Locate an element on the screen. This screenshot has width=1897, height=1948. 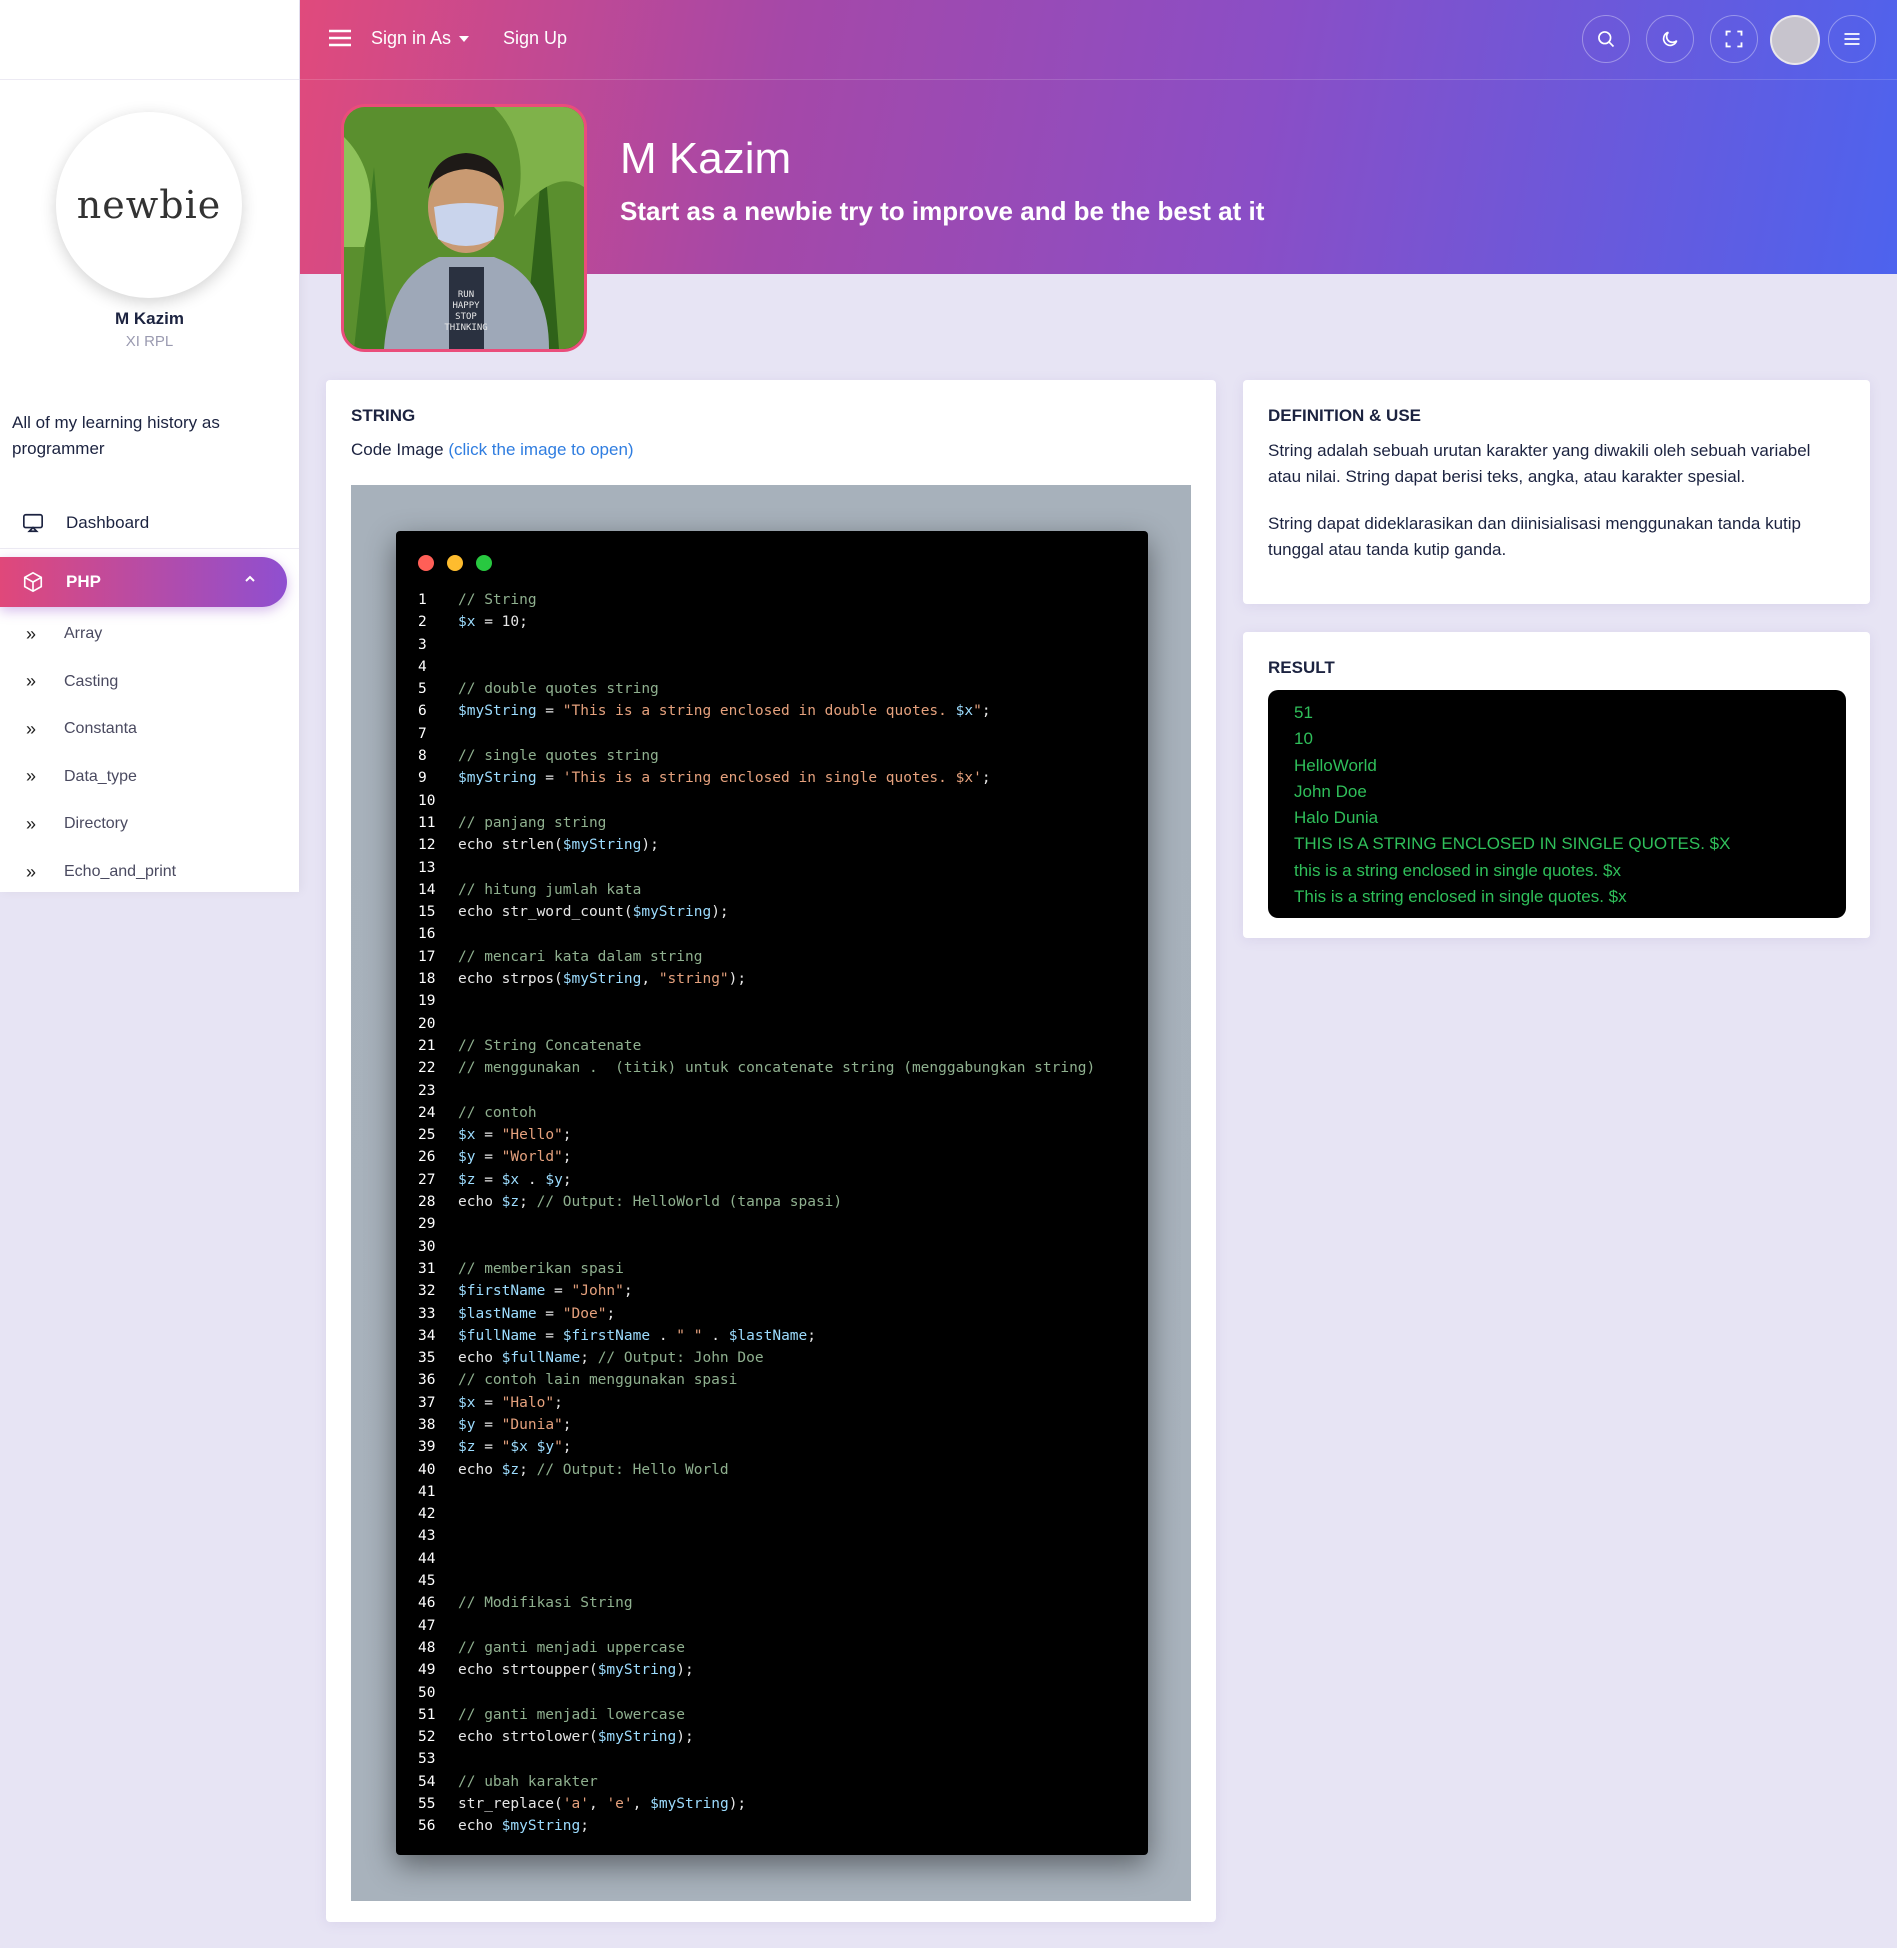
code-line: 26 $y = "World"; is located at coordinates (756, 1157).